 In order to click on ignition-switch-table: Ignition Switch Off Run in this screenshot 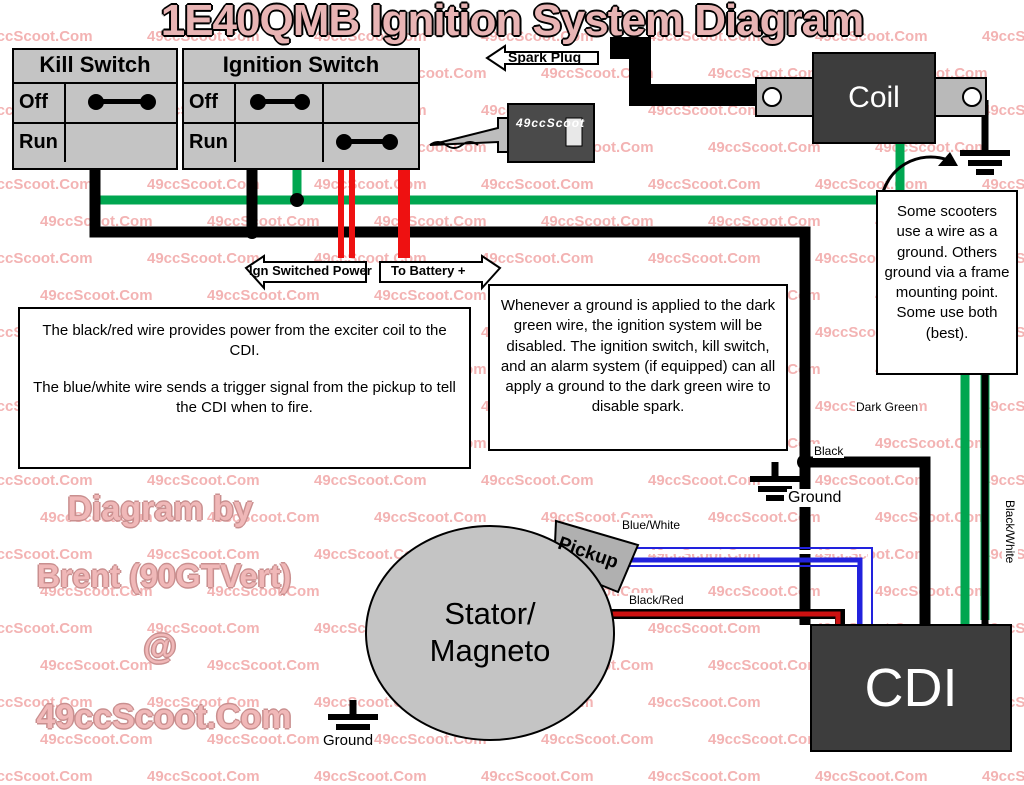, I will do `click(301, 109)`.